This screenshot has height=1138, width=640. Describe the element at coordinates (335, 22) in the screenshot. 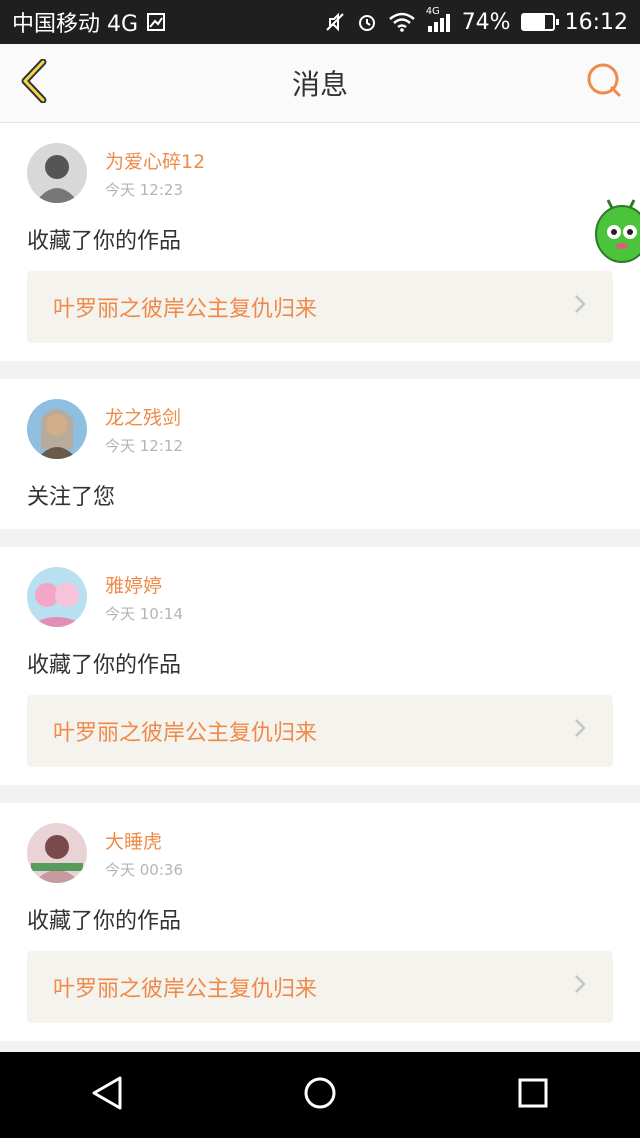

I see `mute-icon` at that location.